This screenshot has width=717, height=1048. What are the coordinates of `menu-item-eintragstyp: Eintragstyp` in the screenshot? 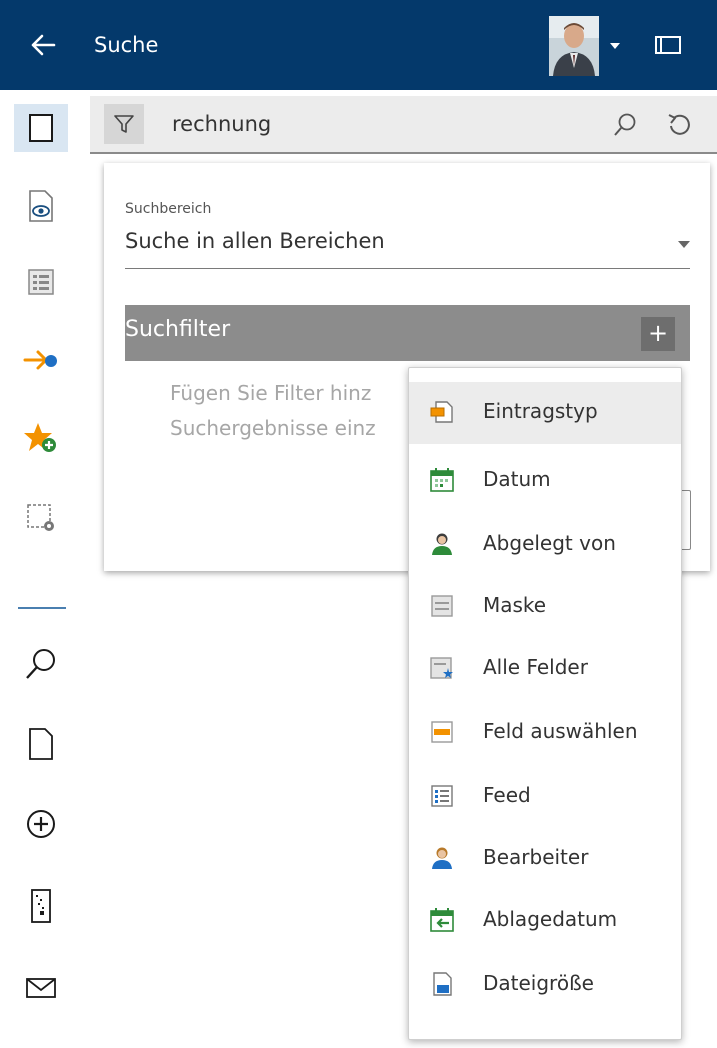 It's located at (545, 413).